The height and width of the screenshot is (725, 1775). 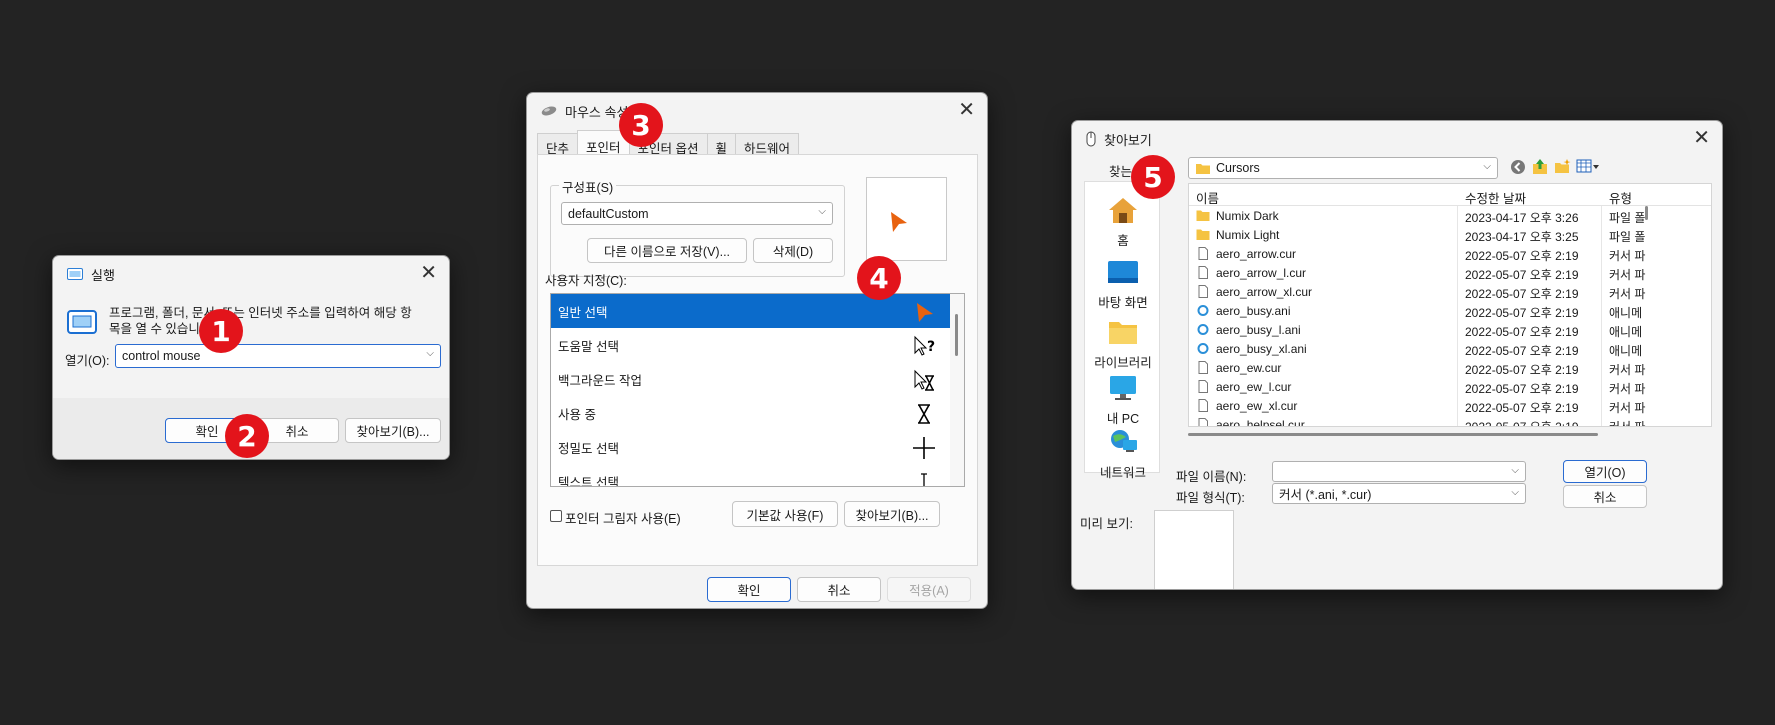 What do you see at coordinates (1123, 454) in the screenshot?
I see `place-network: 네트워크` at bounding box center [1123, 454].